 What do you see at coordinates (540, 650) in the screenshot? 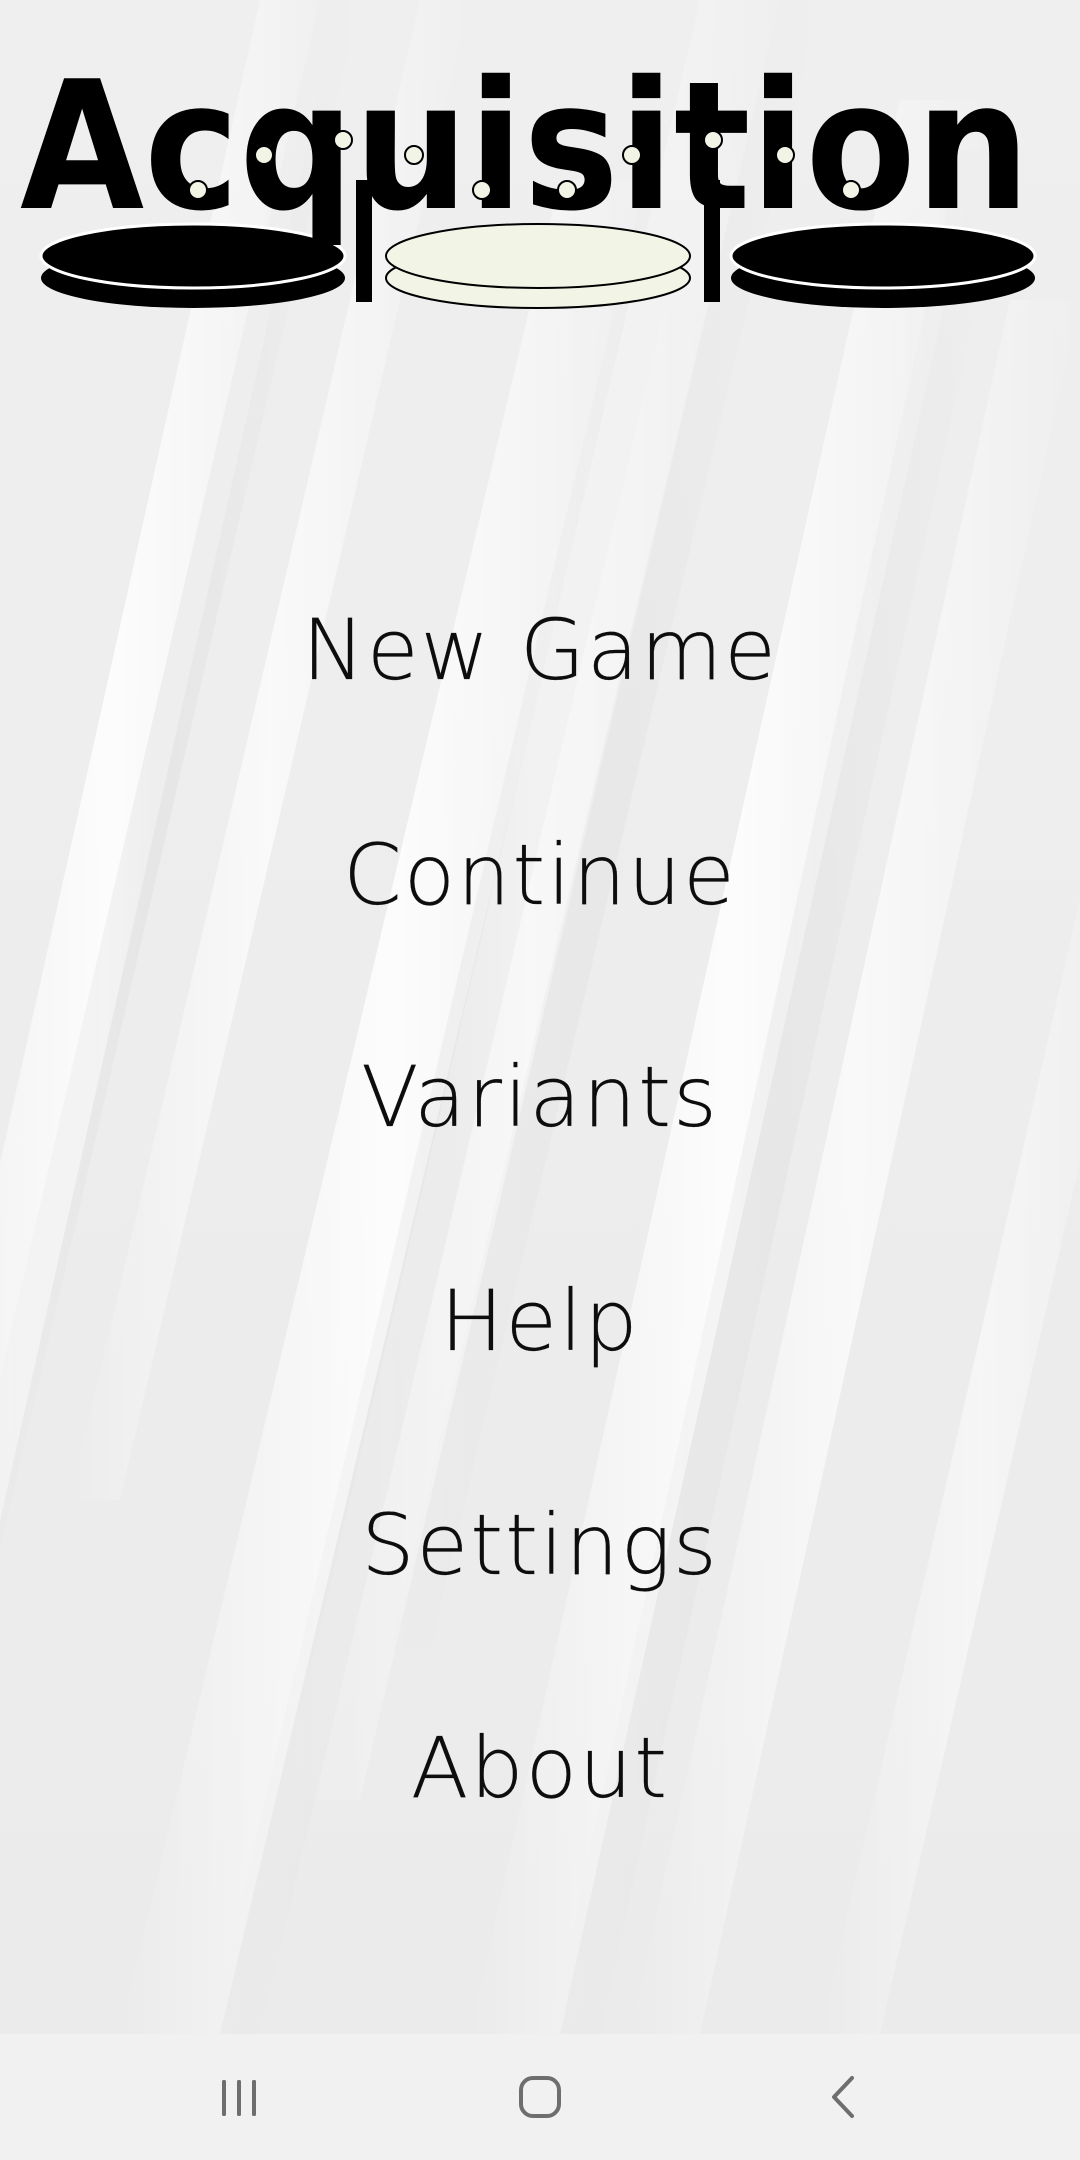
I see `new-game-button: New Game` at bounding box center [540, 650].